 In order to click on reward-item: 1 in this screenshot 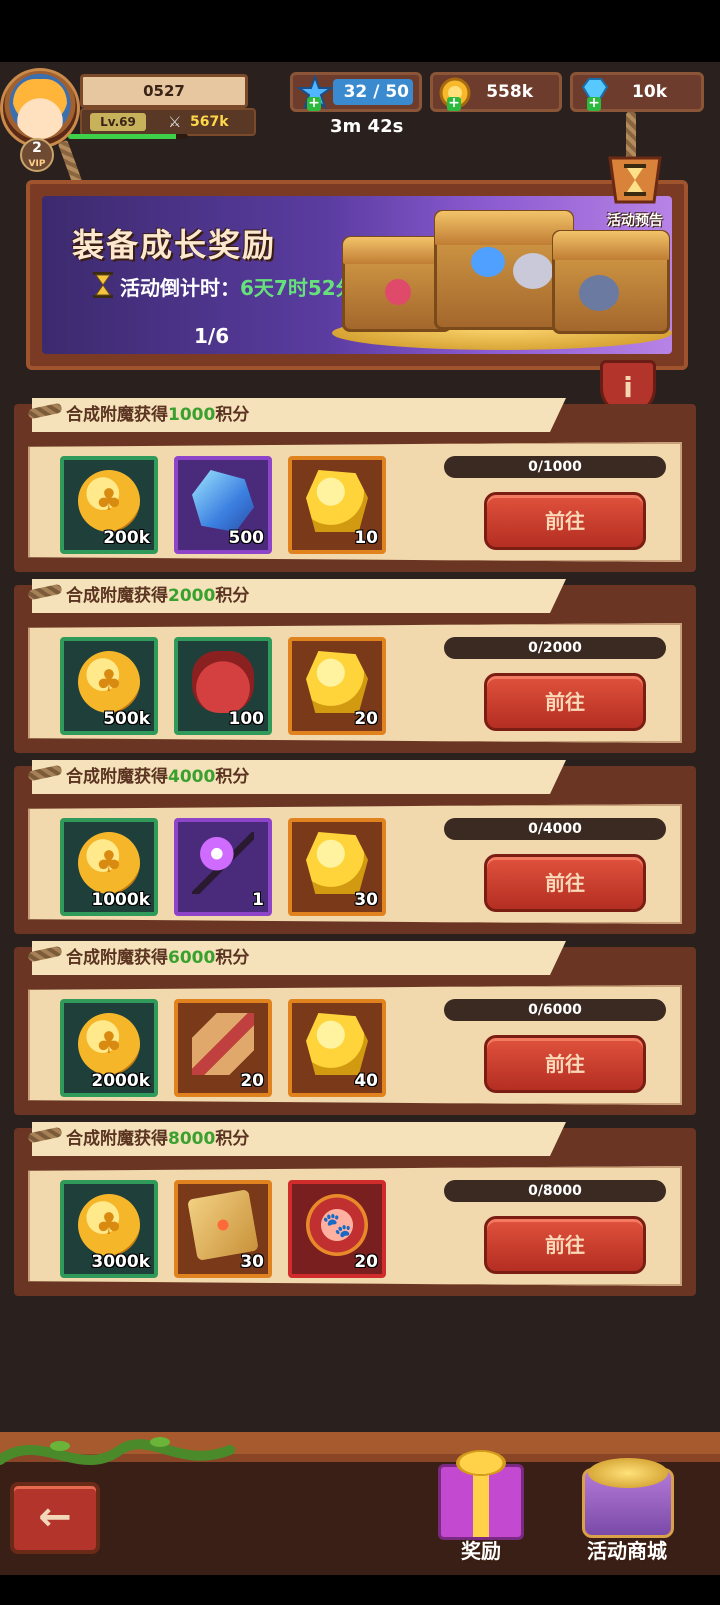, I will do `click(223, 867)`.